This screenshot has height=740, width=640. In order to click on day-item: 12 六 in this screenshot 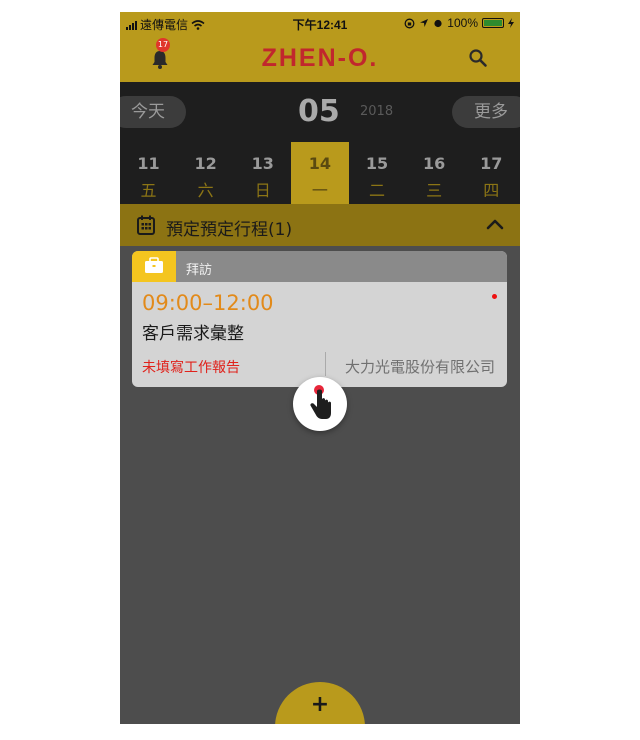, I will do `click(205, 173)`.